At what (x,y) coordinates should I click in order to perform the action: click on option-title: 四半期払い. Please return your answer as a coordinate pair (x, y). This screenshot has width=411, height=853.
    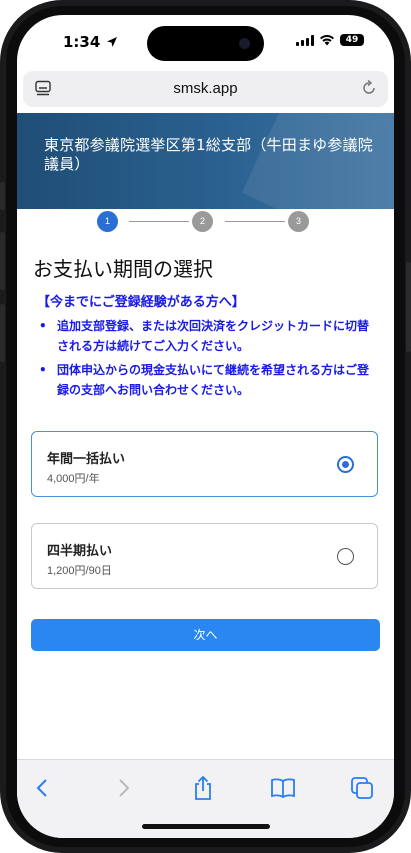
    Looking at the image, I should click on (80, 551).